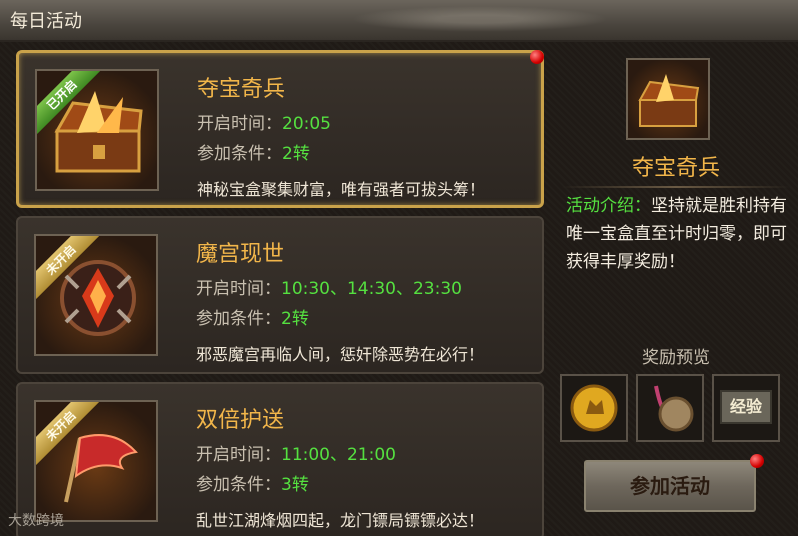 This screenshot has height=536, width=798. Describe the element at coordinates (295, 485) in the screenshot. I see `condition-value: 3转` at that location.